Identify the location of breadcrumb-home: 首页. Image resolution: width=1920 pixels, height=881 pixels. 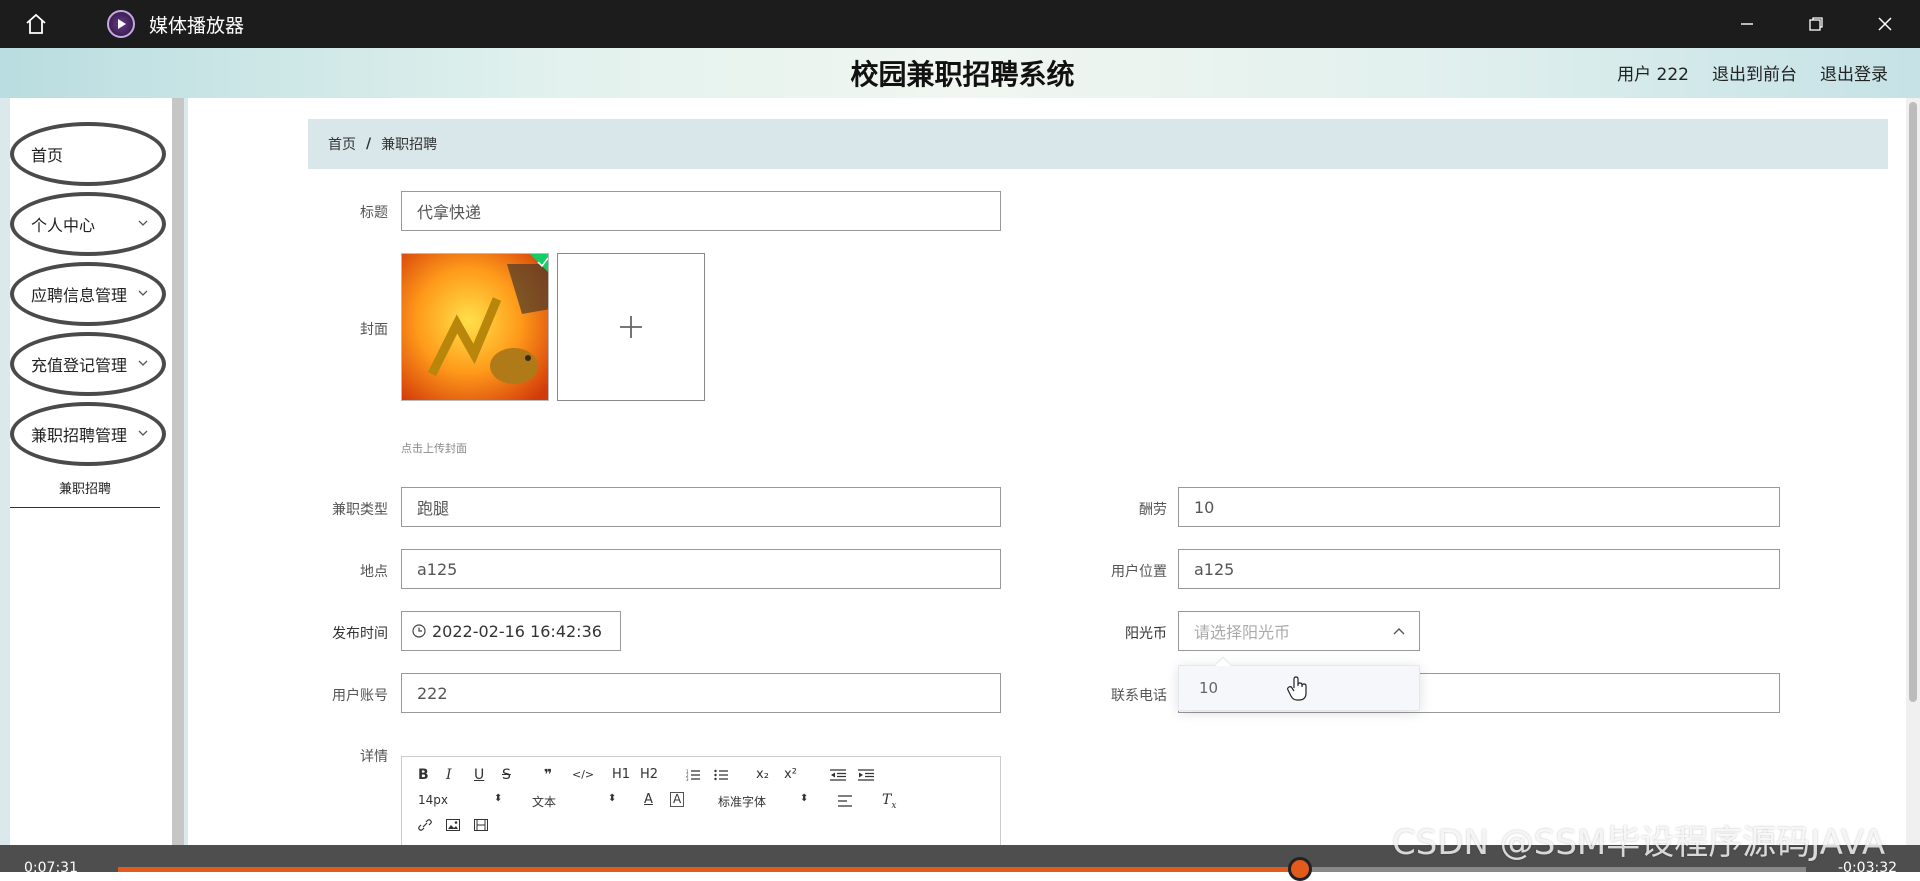
(342, 144).